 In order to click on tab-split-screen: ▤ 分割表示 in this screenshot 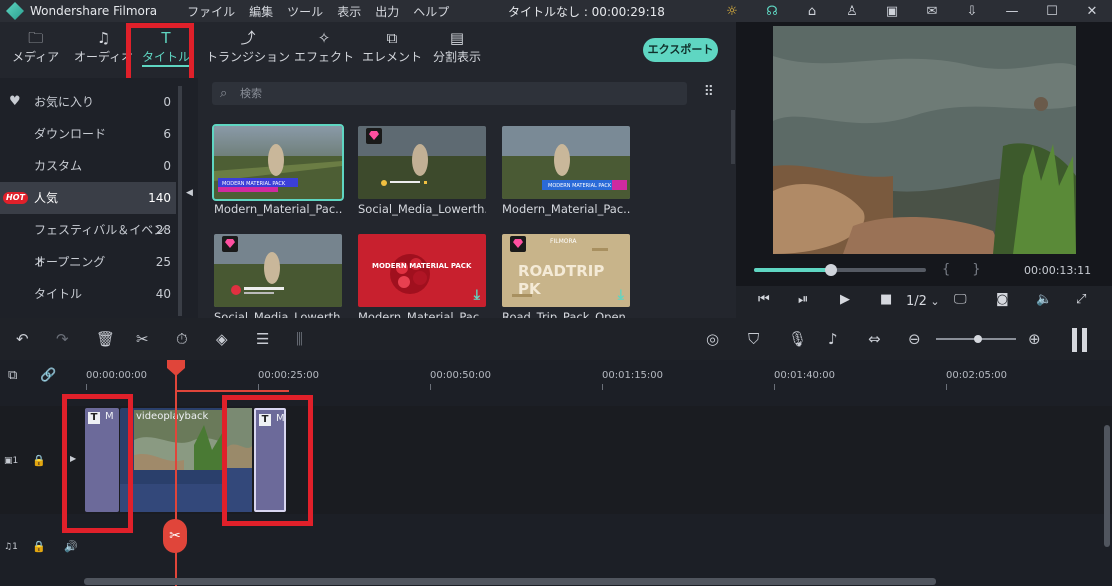, I will do `click(457, 46)`.